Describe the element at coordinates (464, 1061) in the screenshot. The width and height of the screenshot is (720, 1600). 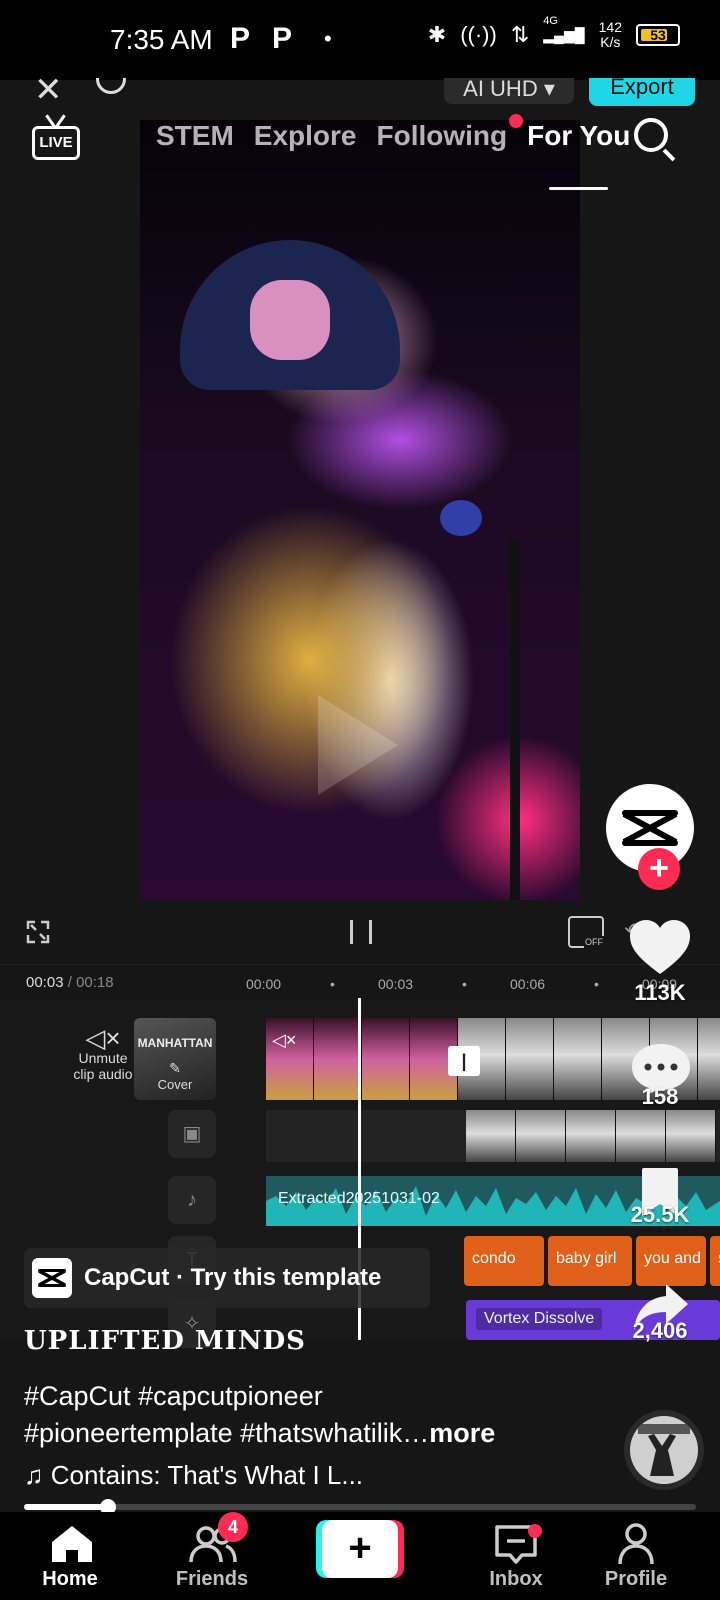
I see `transition-button: |` at that location.